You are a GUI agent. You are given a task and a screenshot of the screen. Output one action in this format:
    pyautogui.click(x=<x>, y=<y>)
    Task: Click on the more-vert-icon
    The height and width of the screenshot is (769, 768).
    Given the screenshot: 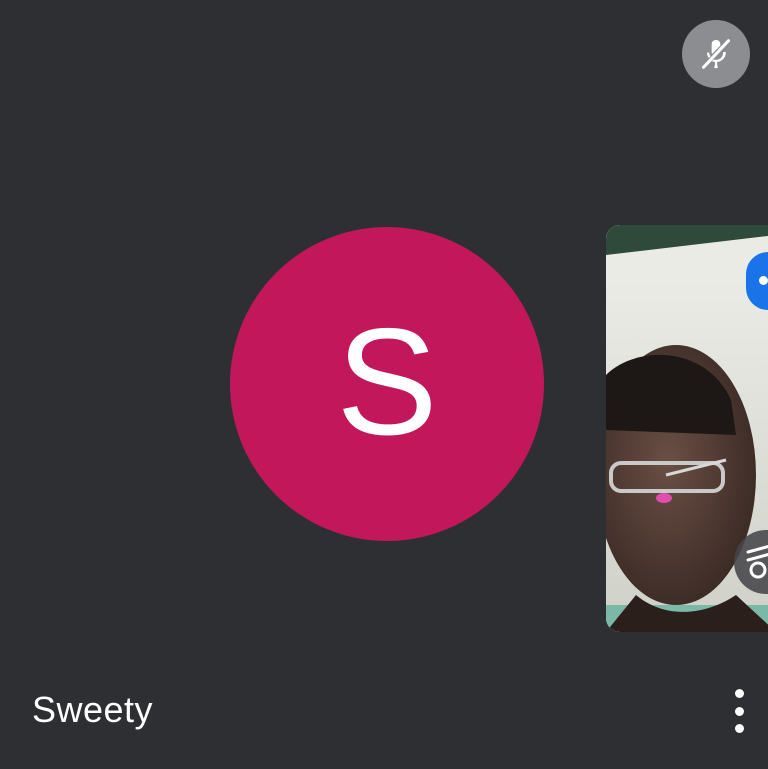 What is the action you would take?
    pyautogui.click(x=739, y=711)
    